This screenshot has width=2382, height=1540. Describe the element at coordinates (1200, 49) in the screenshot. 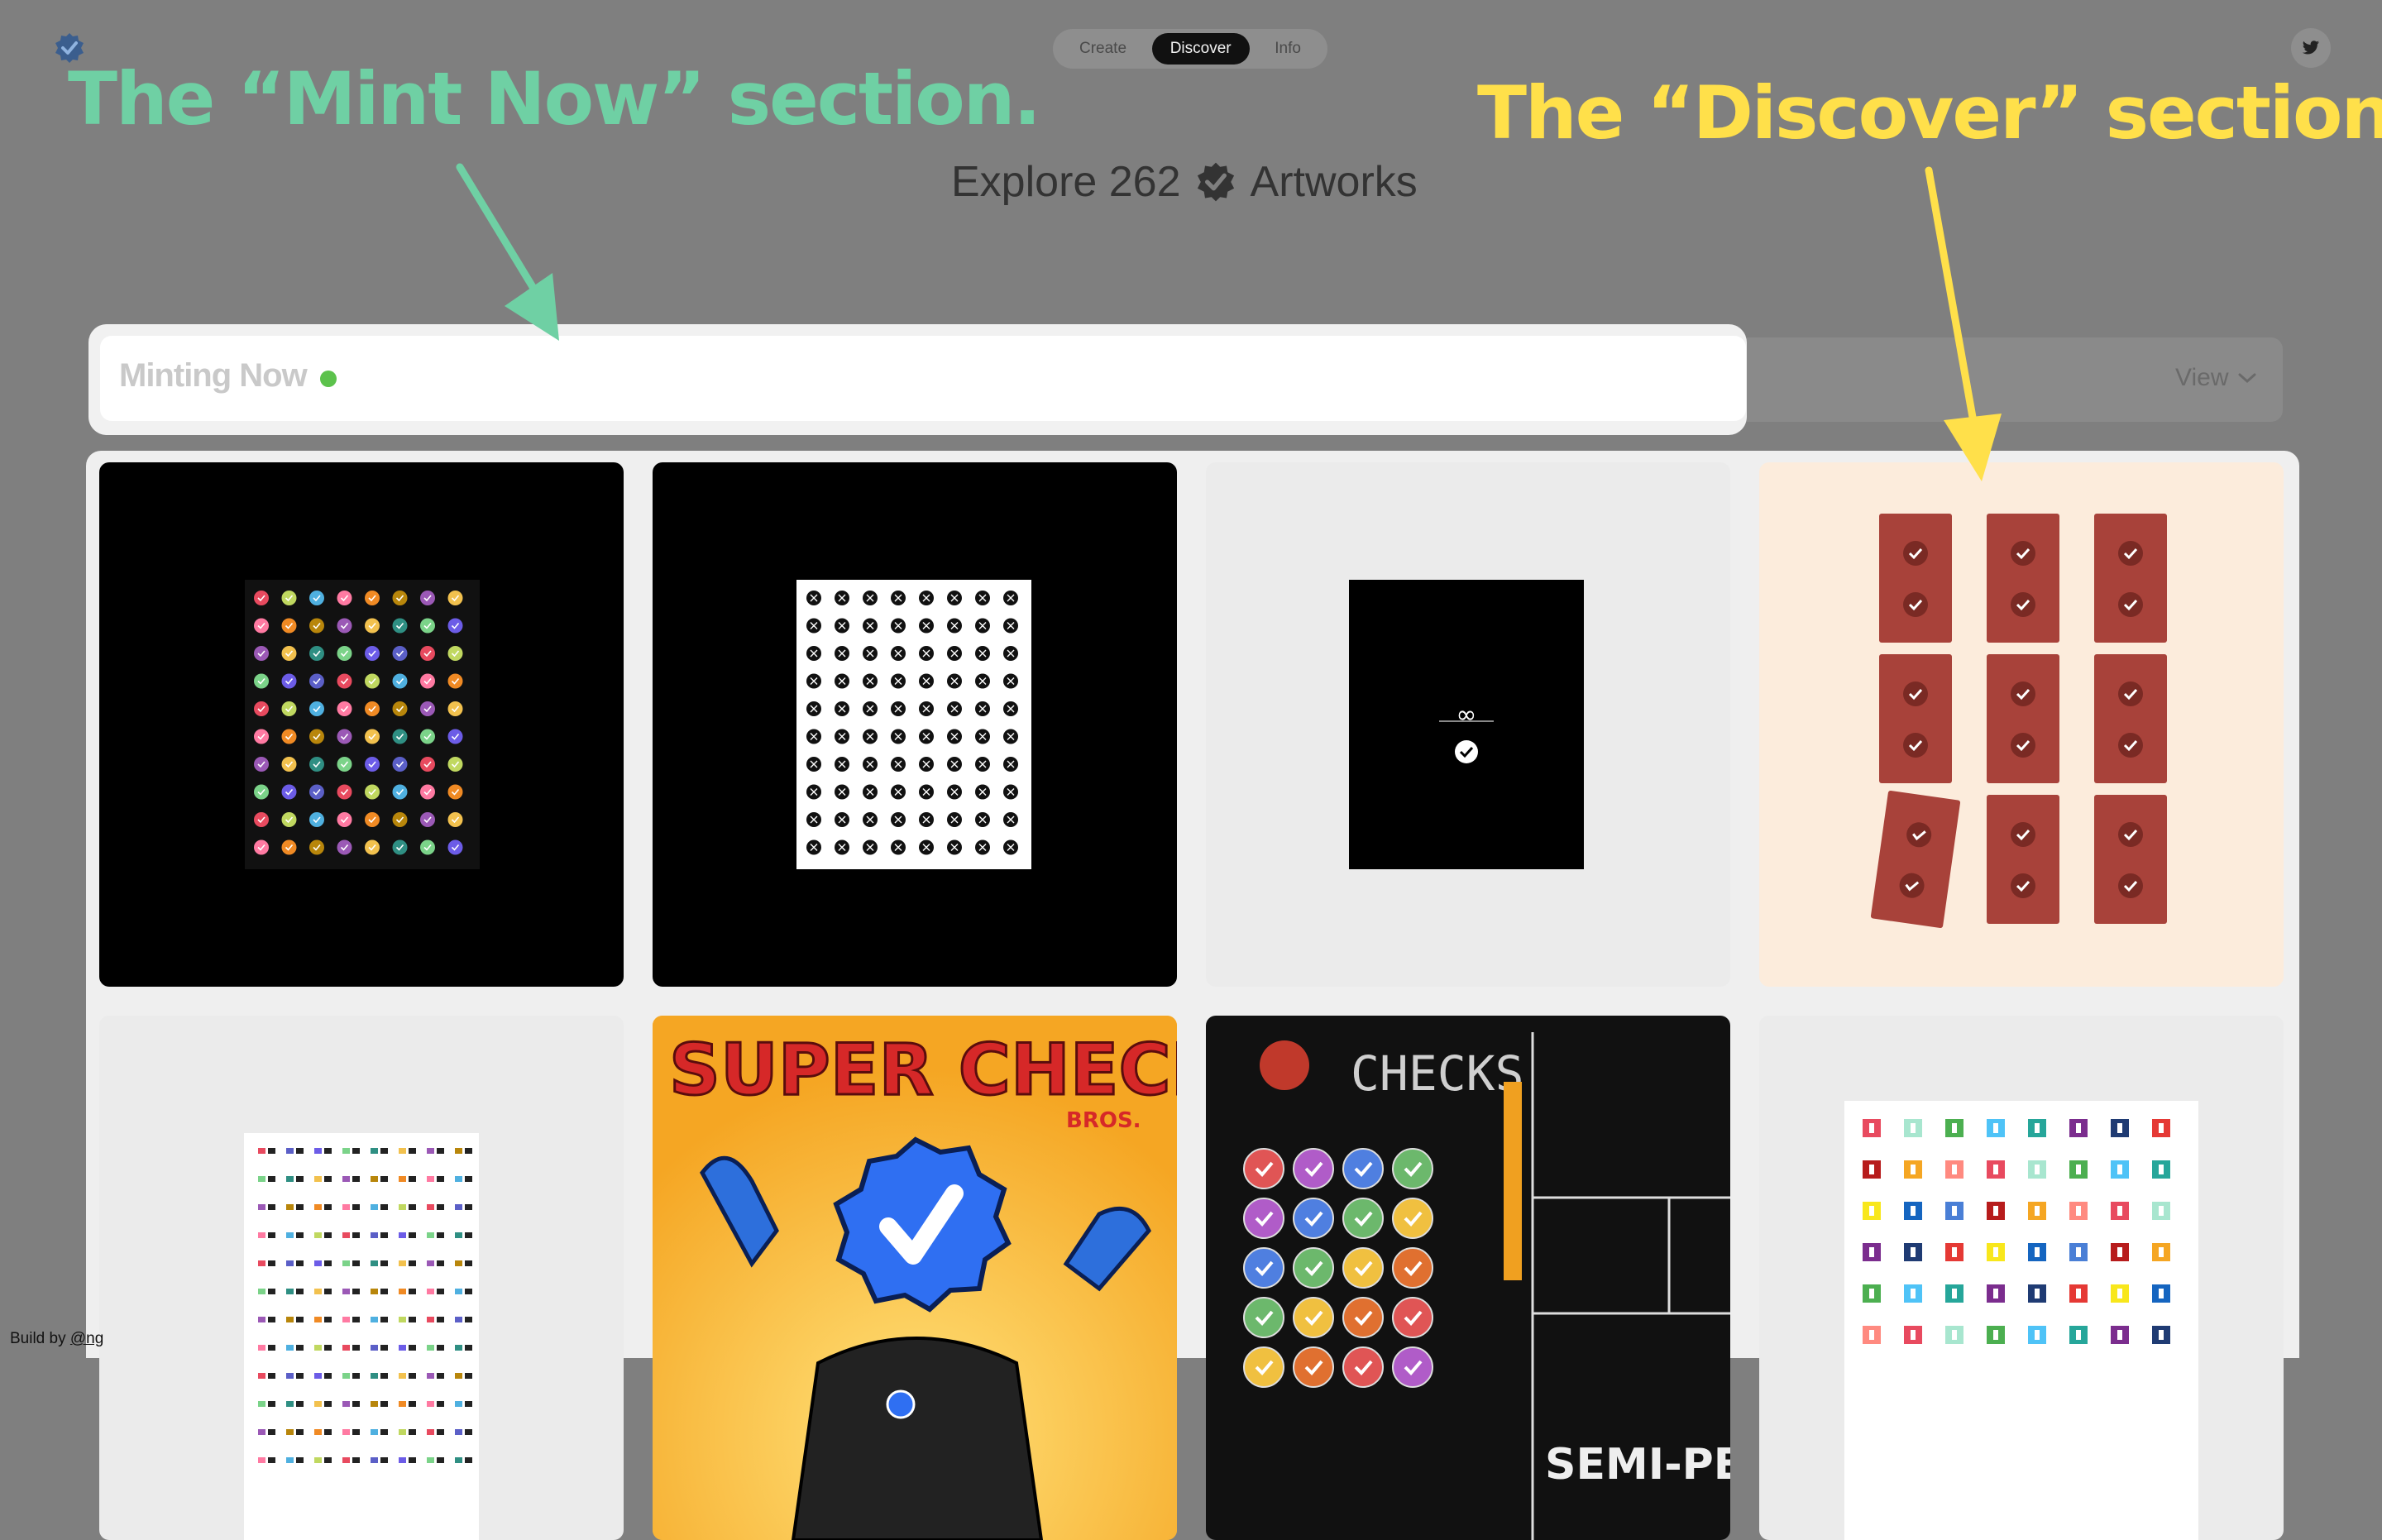

I see `tab-discover: Discover` at that location.